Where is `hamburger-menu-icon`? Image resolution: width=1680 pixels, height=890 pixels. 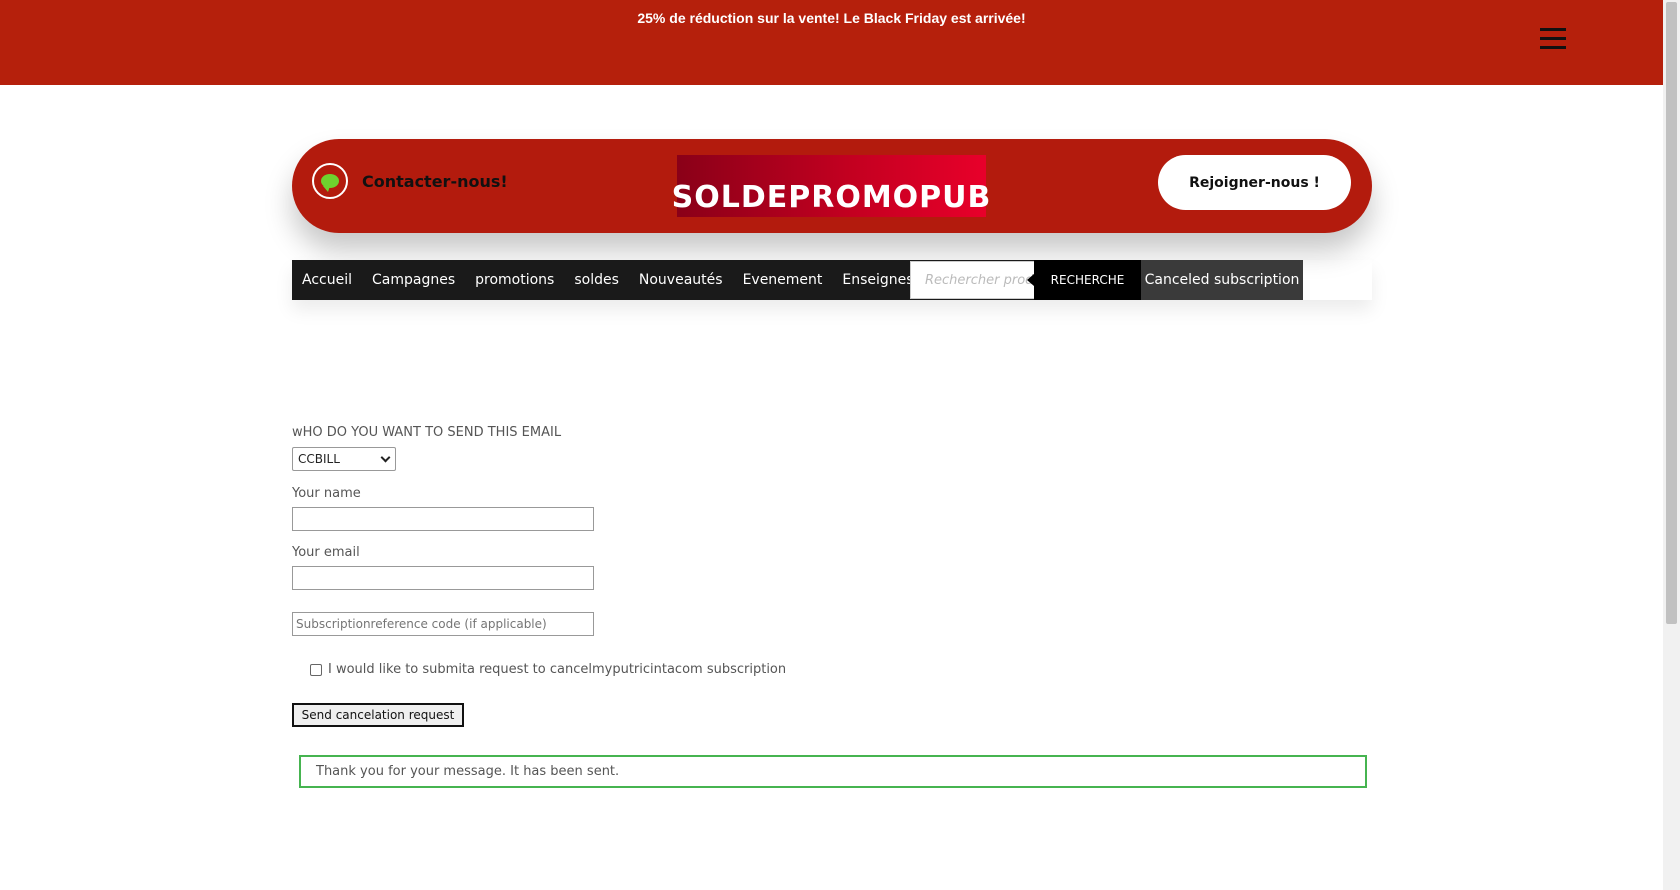 hamburger-menu-icon is located at coordinates (1553, 40).